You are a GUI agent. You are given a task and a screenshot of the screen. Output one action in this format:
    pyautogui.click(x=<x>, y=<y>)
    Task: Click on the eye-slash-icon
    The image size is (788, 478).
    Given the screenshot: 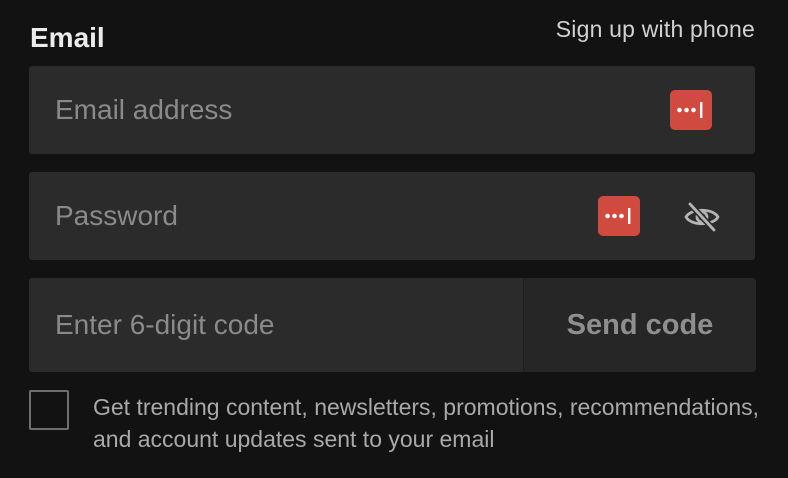 What is the action you would take?
    pyautogui.click(x=702, y=217)
    